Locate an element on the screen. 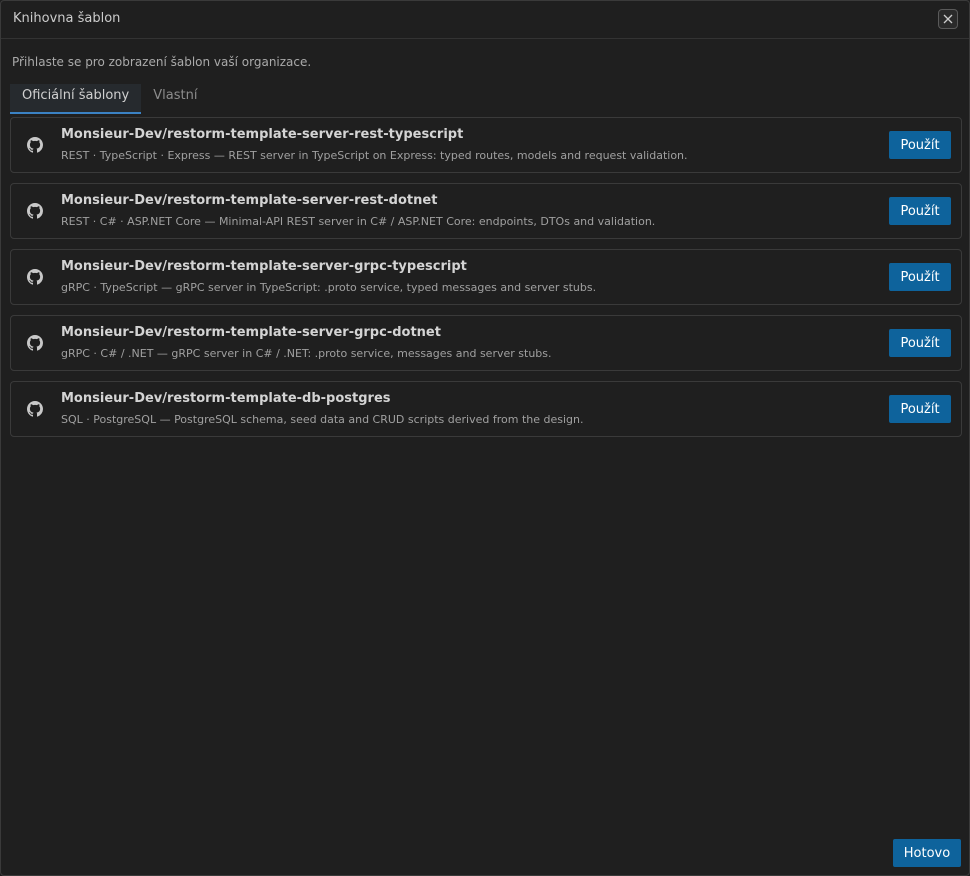 This screenshot has width=970, height=876. dialog-title: Knihovna šablon is located at coordinates (67, 18).